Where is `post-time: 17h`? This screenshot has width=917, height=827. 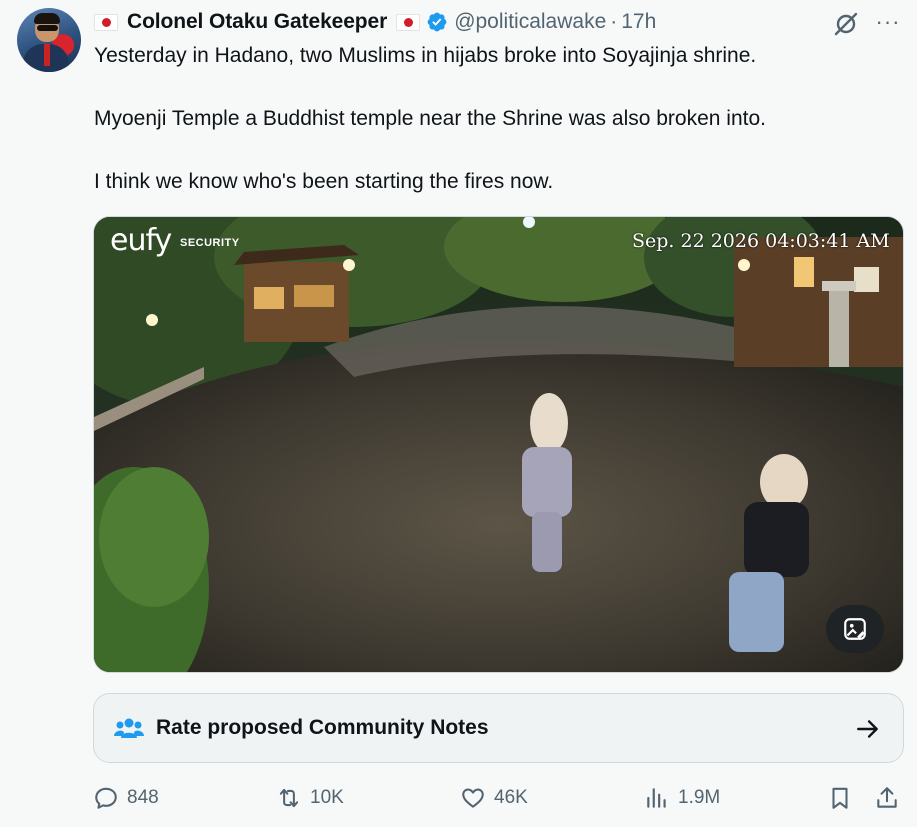 post-time: 17h is located at coordinates (638, 22).